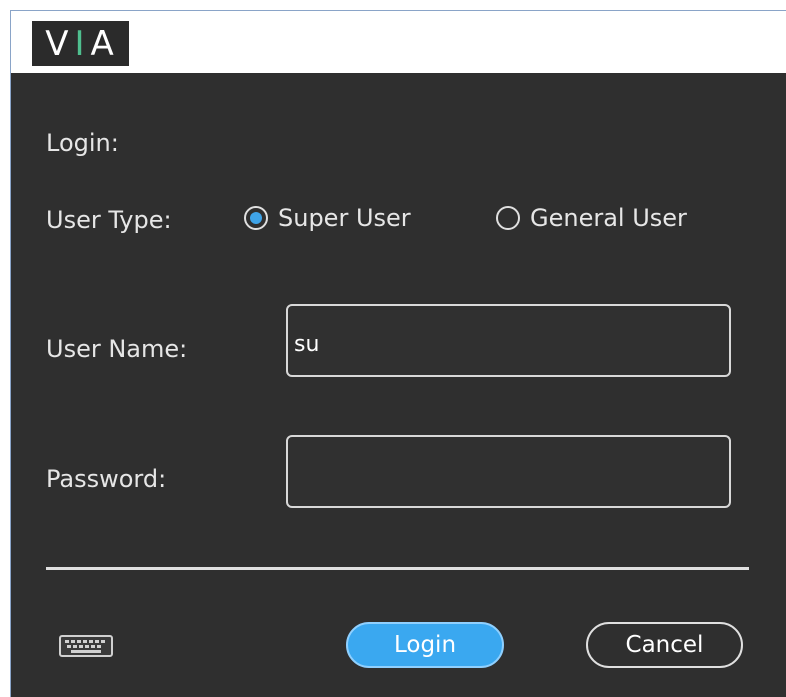  What do you see at coordinates (608, 218) in the screenshot?
I see `radio-general-user-label: General User` at bounding box center [608, 218].